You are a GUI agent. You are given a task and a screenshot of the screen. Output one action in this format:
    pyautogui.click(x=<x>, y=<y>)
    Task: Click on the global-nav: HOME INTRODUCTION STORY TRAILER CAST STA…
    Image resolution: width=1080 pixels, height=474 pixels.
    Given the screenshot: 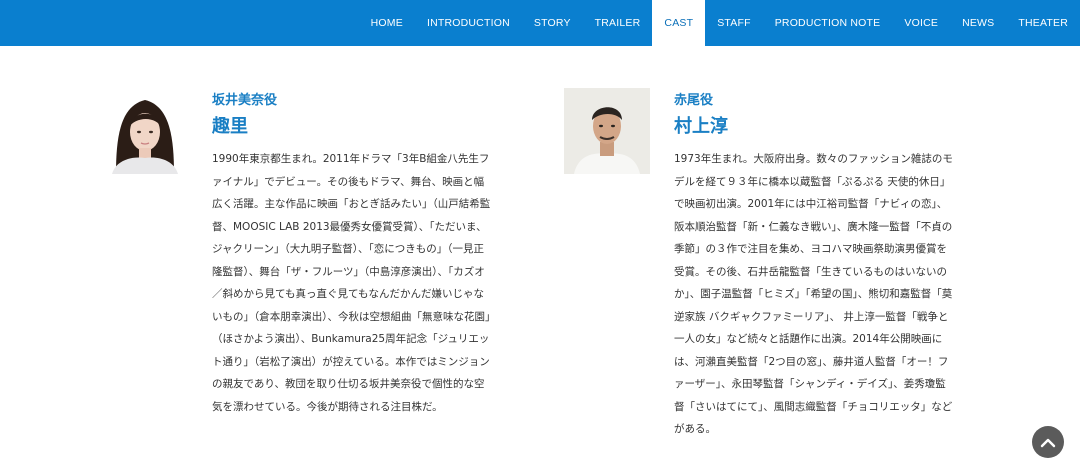 What is the action you would take?
    pyautogui.click(x=540, y=23)
    